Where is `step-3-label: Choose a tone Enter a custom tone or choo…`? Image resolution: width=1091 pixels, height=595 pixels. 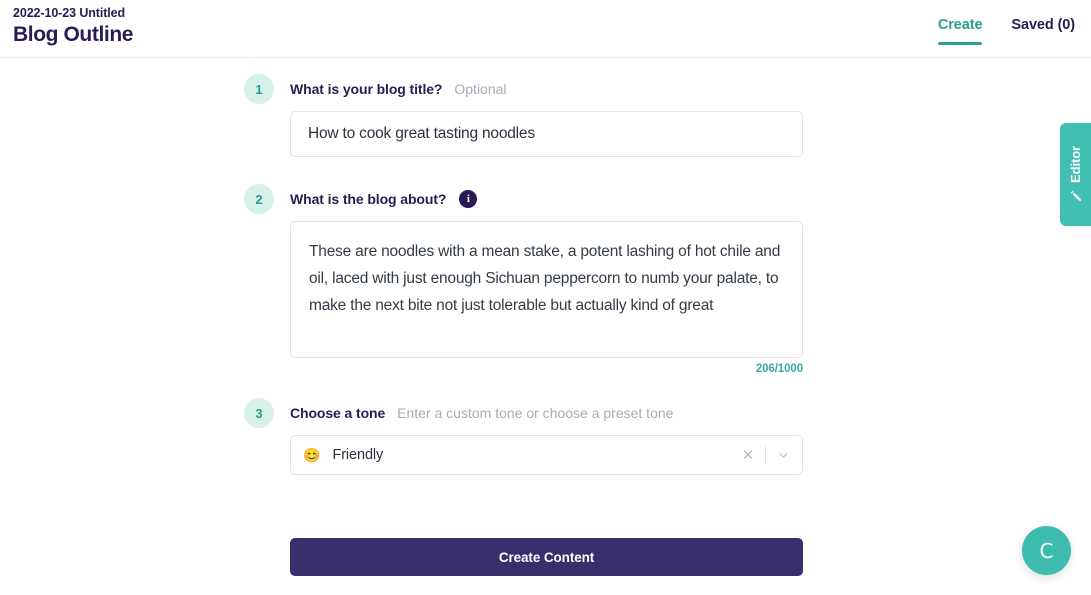
step-3-label: Choose a tone Enter a custom tone or choo… is located at coordinates (481, 413).